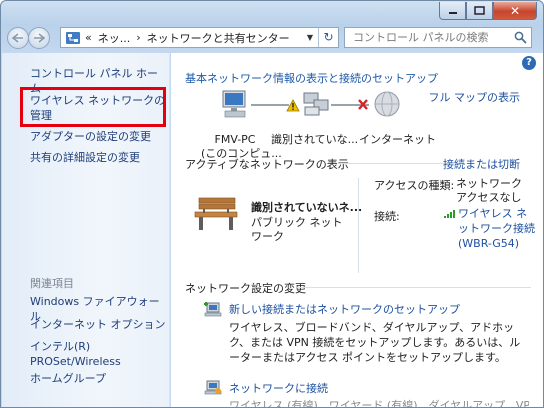  What do you see at coordinates (218, 38) in the screenshot?
I see `address-crumb-sharing-center: ネットワークと共有センター` at bounding box center [218, 38].